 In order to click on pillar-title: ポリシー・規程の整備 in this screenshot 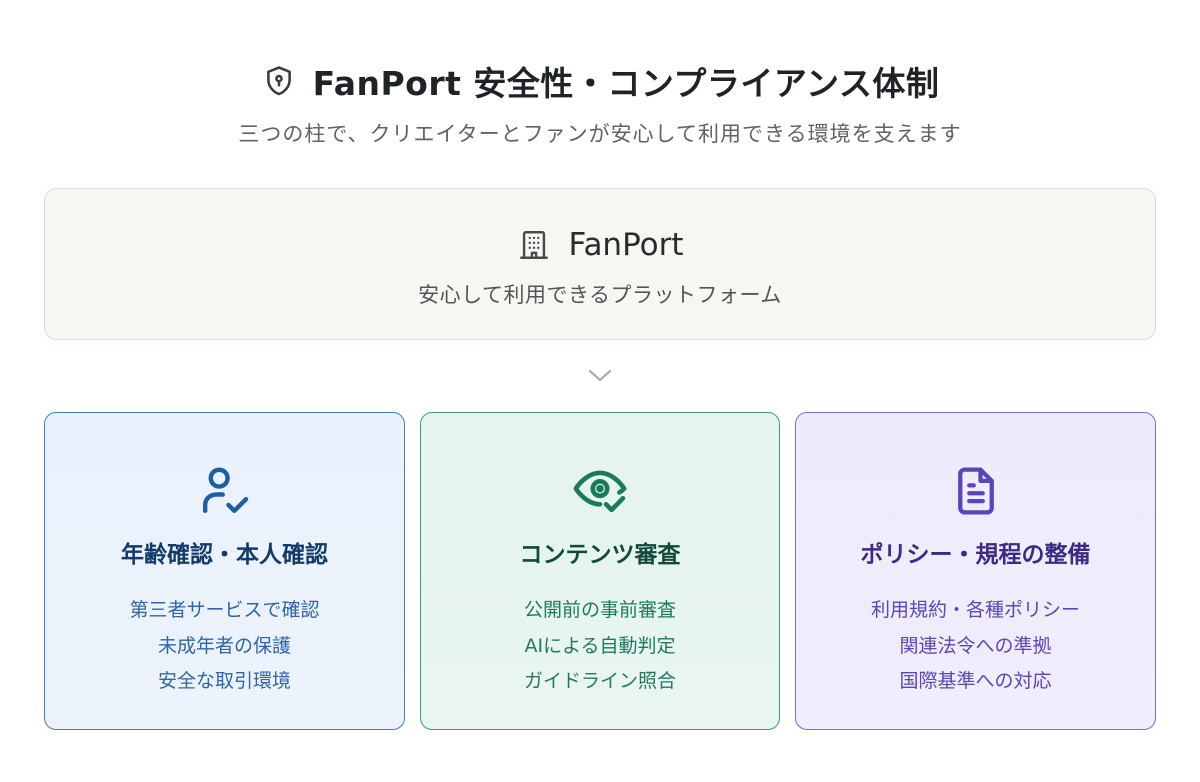, I will do `click(975, 555)`.